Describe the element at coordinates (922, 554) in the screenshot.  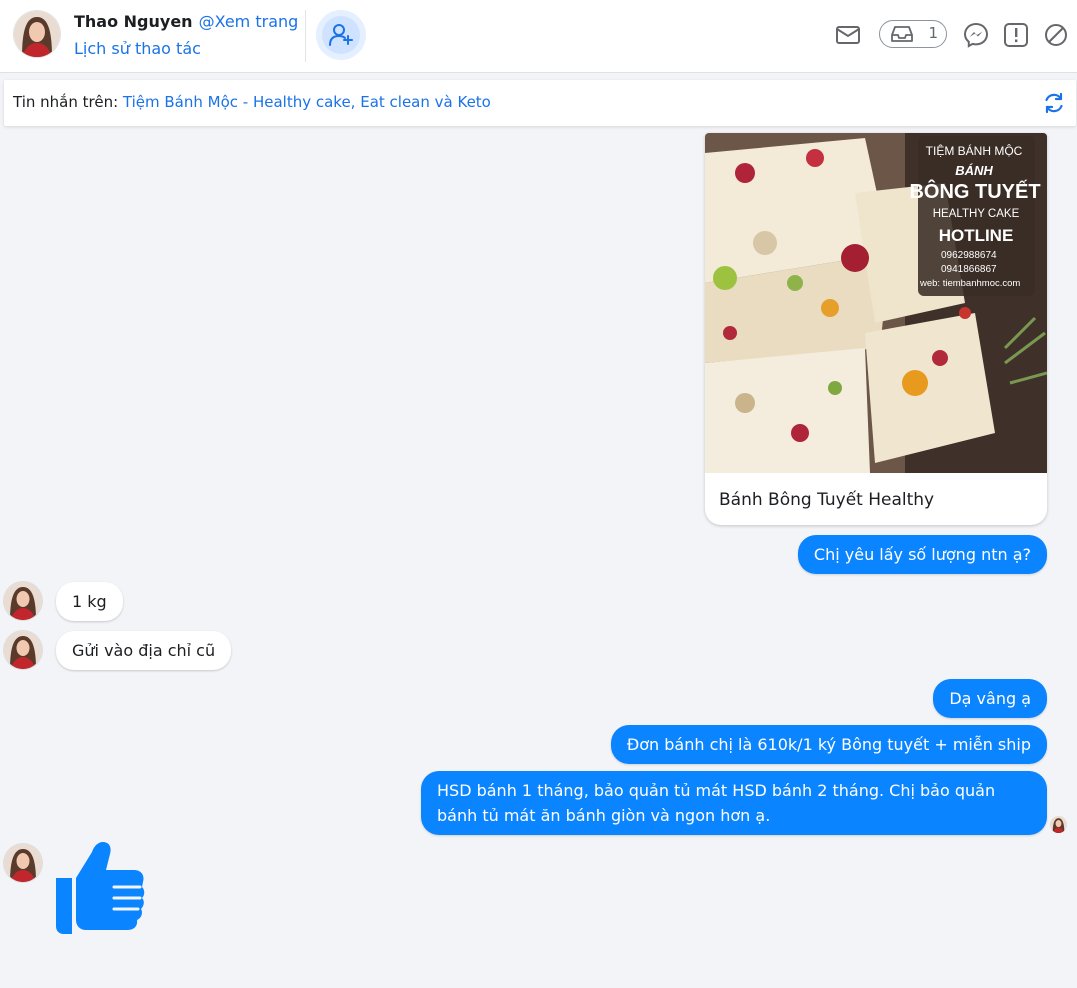
I see `message-outgoing: Chị yêu lấy số lượng ntn ạ?` at that location.